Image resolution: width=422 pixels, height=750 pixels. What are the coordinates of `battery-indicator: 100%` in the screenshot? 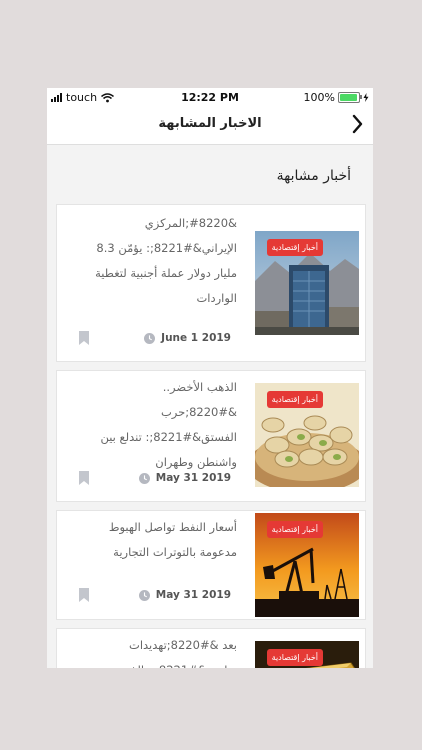 It's located at (336, 97).